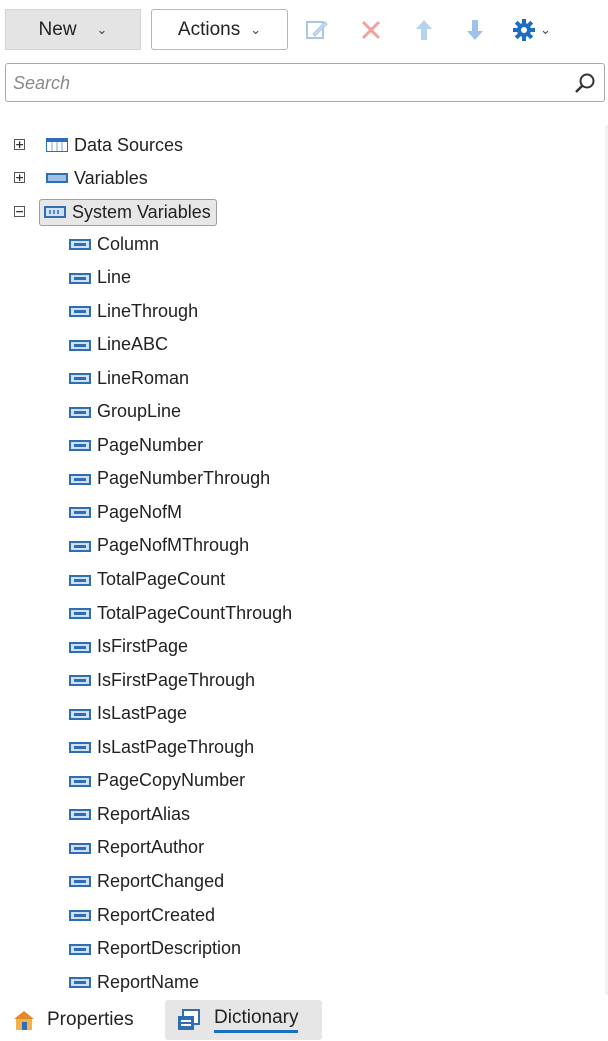 The height and width of the screenshot is (1041, 608). What do you see at coordinates (537, 30) in the screenshot?
I see `settings-icon: ⌄` at bounding box center [537, 30].